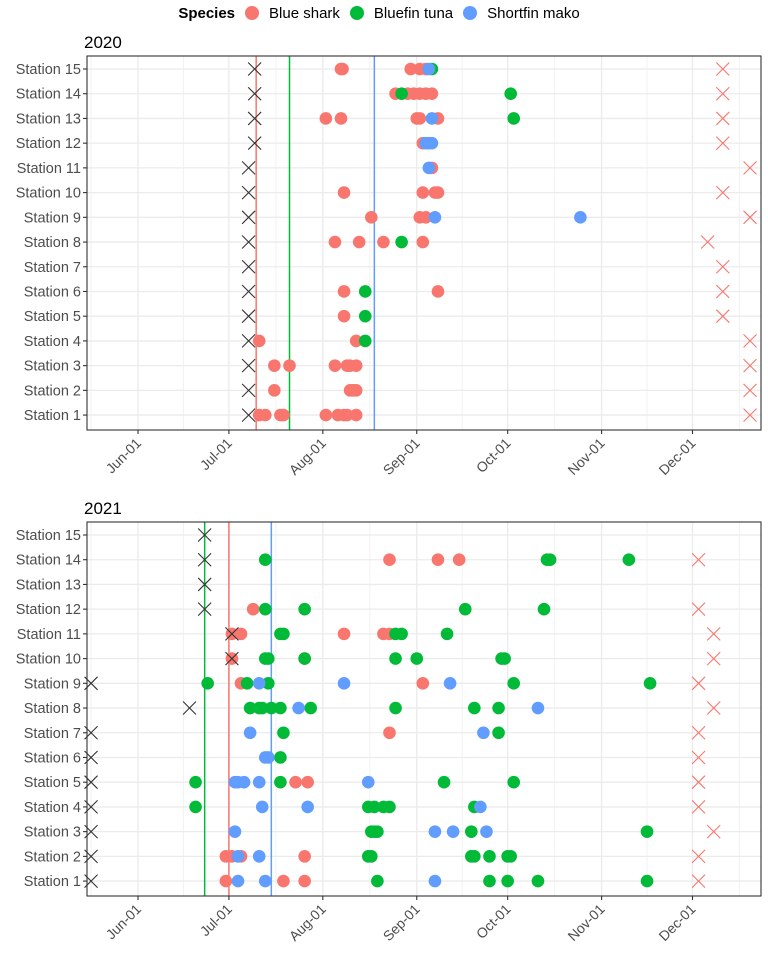  I want to click on y-tick-label: Station 1, so click(52, 882).